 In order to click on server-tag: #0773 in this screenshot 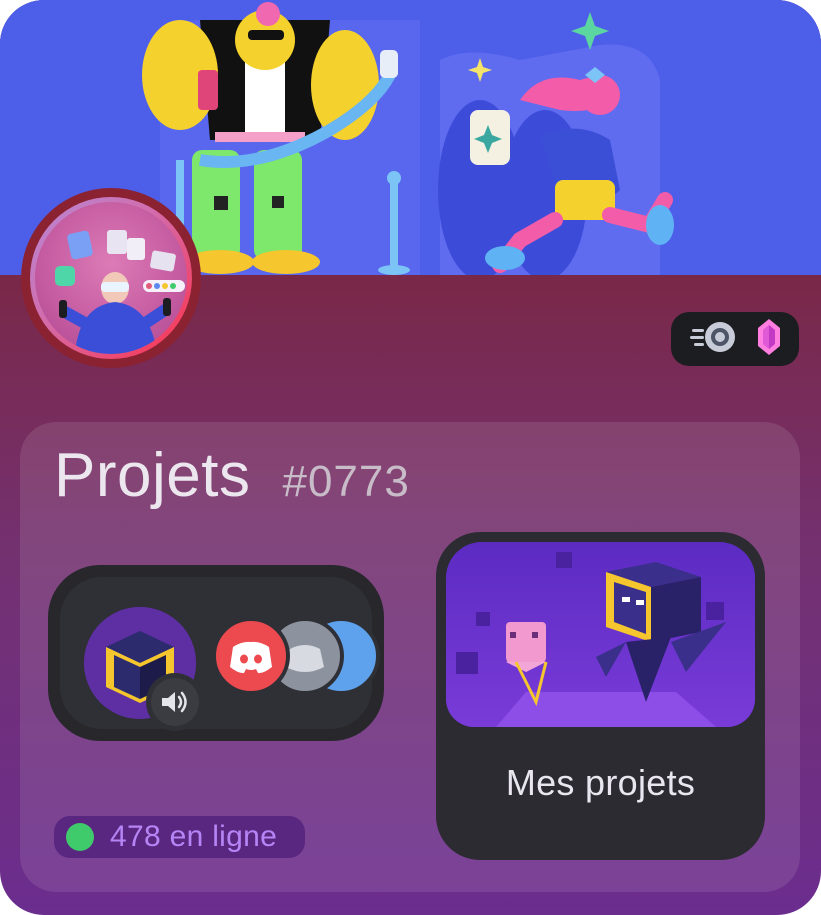, I will do `click(346, 481)`.